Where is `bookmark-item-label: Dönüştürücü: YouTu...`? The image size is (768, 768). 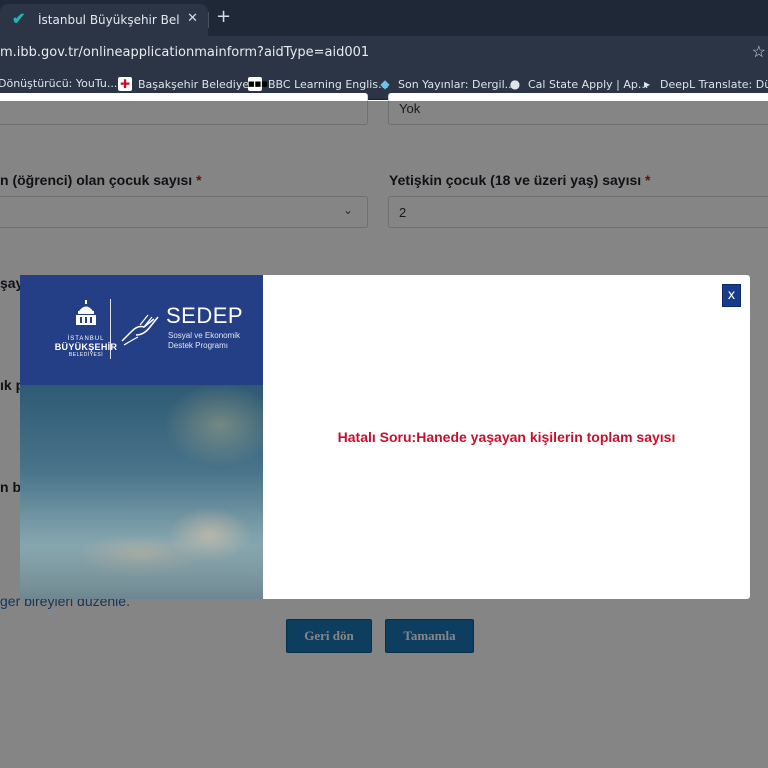
bookmark-item-label: Dönüştürücü: YouTu... is located at coordinates (59, 83).